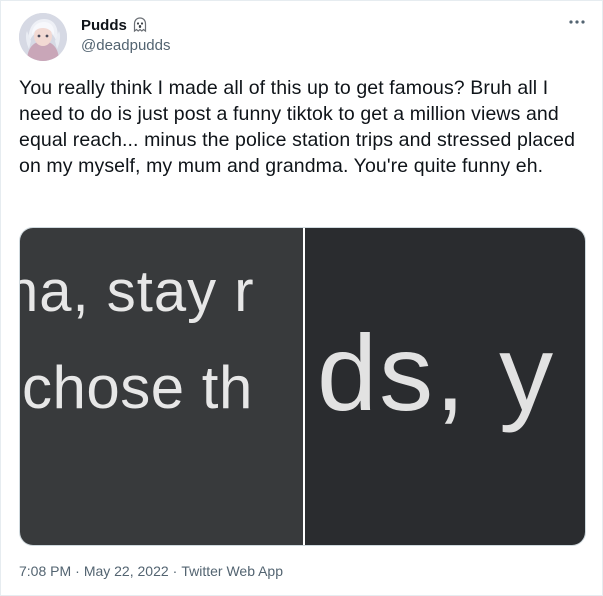 This screenshot has height=596, width=603. I want to click on display-name: Pudds, so click(104, 25).